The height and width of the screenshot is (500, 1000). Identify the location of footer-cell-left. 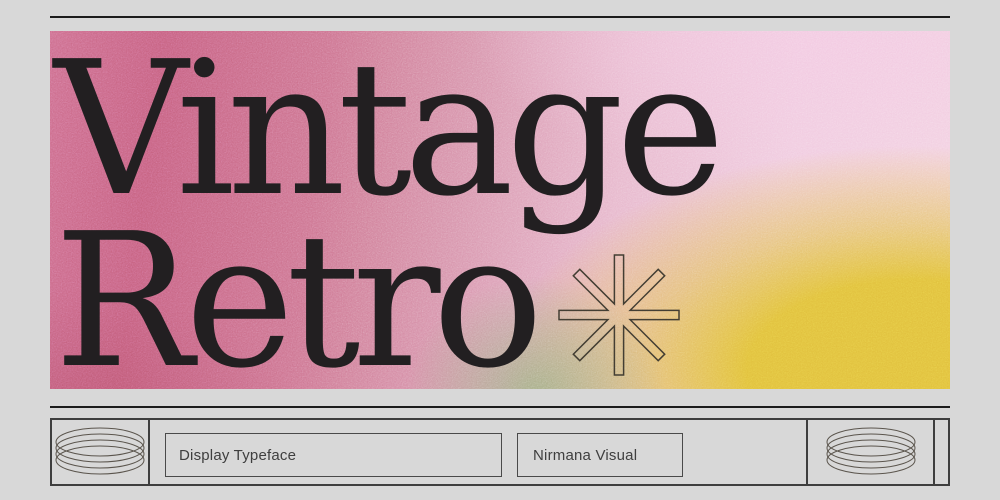
(101, 452).